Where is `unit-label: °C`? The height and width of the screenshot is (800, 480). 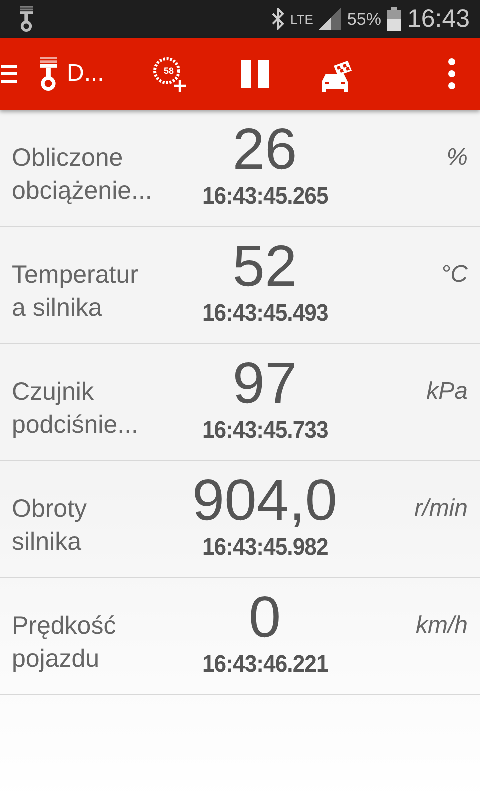
unit-label: °C is located at coordinates (454, 275).